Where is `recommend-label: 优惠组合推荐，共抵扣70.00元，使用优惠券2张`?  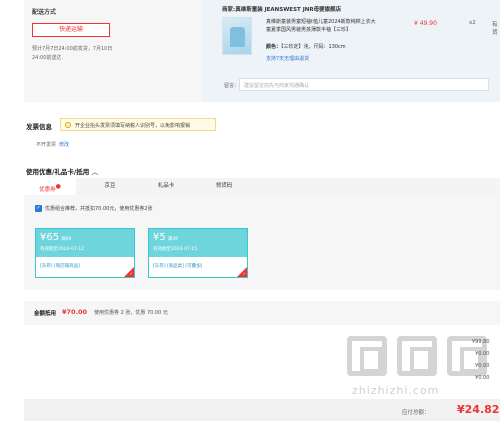
recommend-label: 优惠组合推荐，共抵扣70.00元，使用优惠券2张 is located at coordinates (99, 209).